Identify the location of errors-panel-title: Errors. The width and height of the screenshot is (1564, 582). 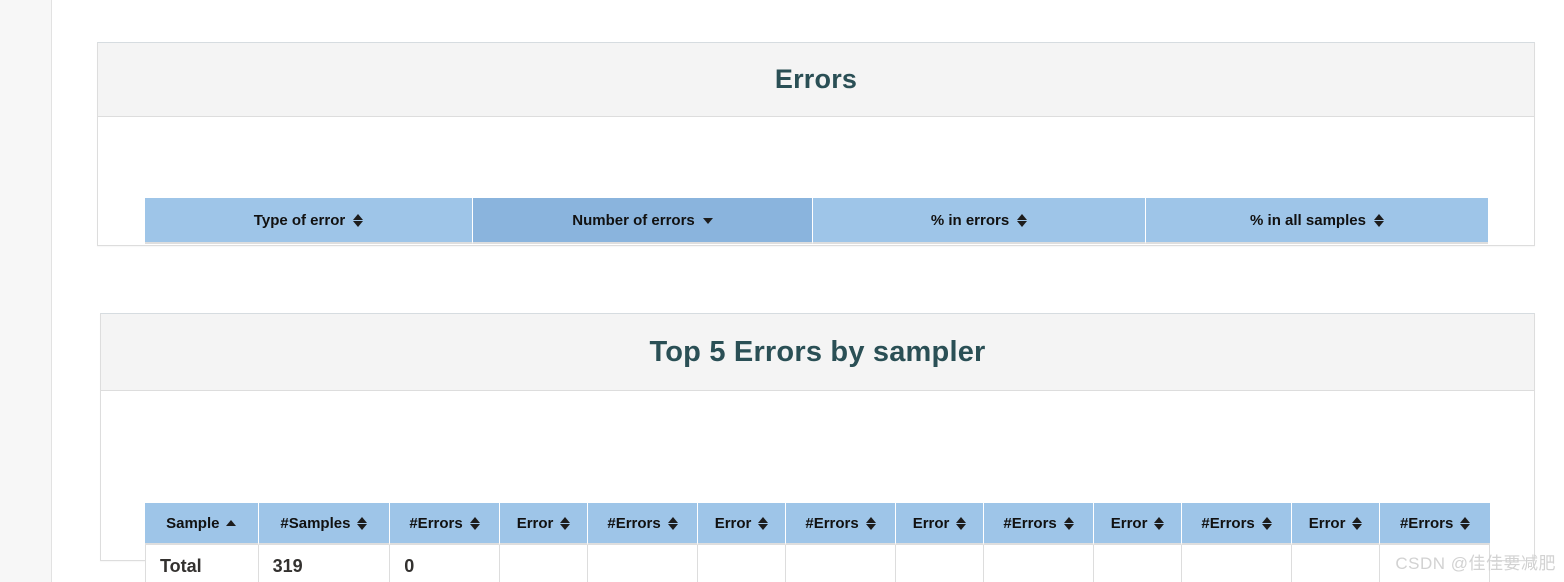
(816, 79).